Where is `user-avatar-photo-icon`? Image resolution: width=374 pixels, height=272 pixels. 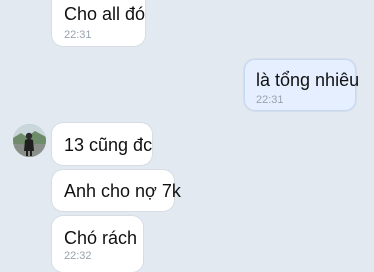
user-avatar-photo-icon is located at coordinates (29, 140).